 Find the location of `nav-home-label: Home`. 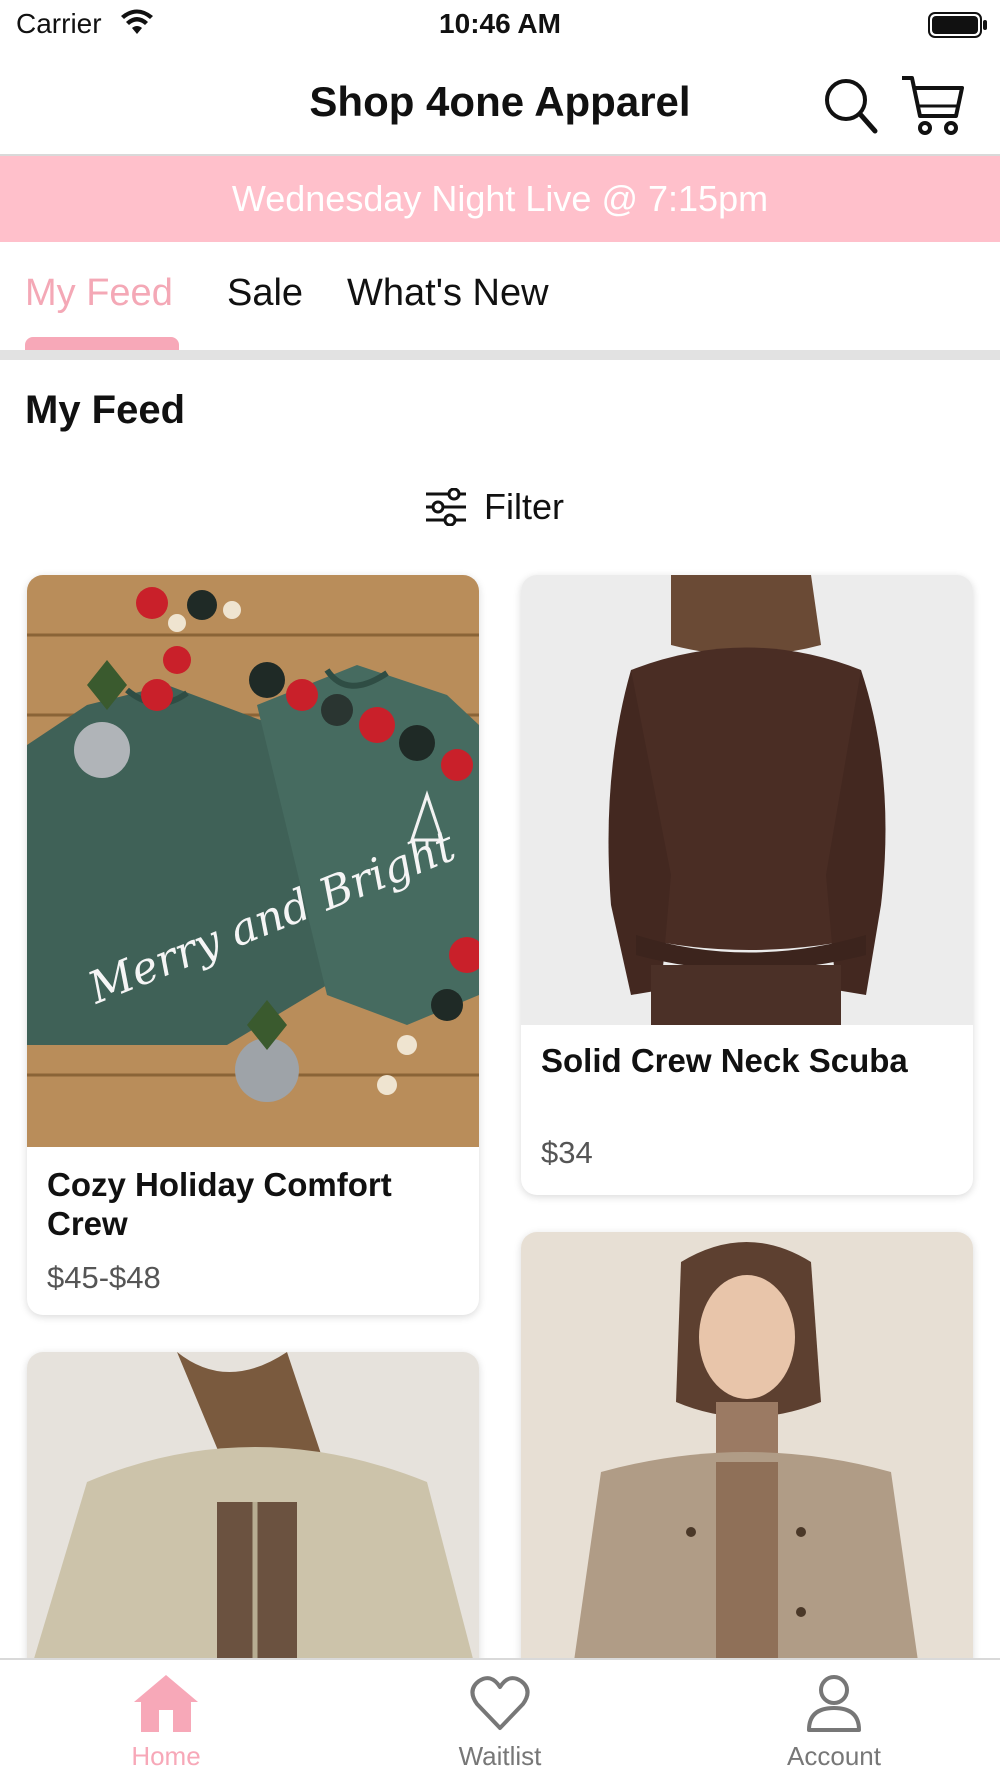

nav-home-label: Home is located at coordinates (166, 1756).